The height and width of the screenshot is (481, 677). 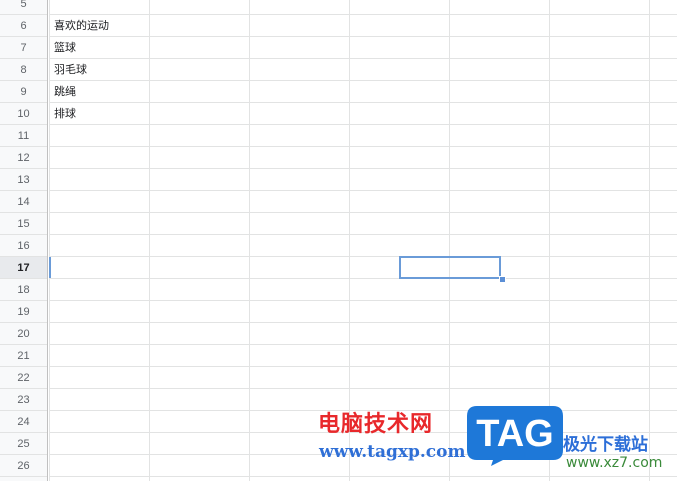 I want to click on row-number: 15, so click(x=23, y=224).